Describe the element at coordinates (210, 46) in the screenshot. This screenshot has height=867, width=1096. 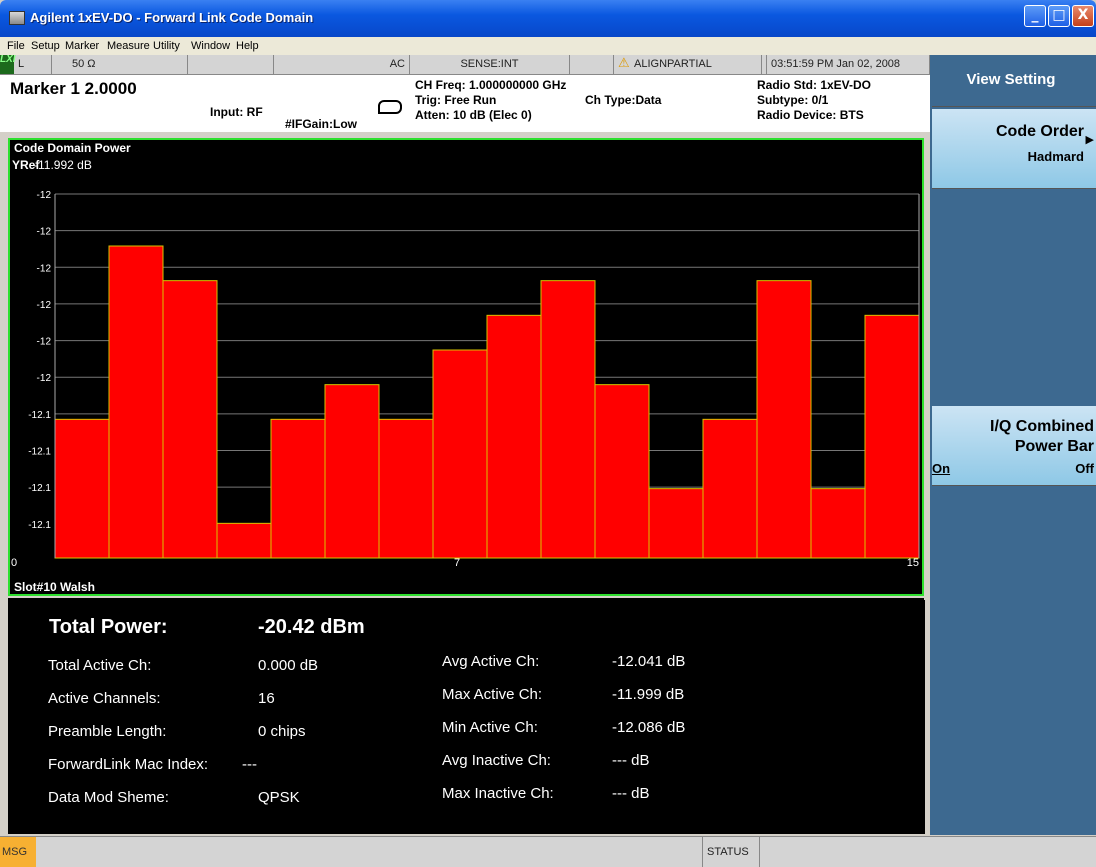
I see `menu-window: Window` at that location.